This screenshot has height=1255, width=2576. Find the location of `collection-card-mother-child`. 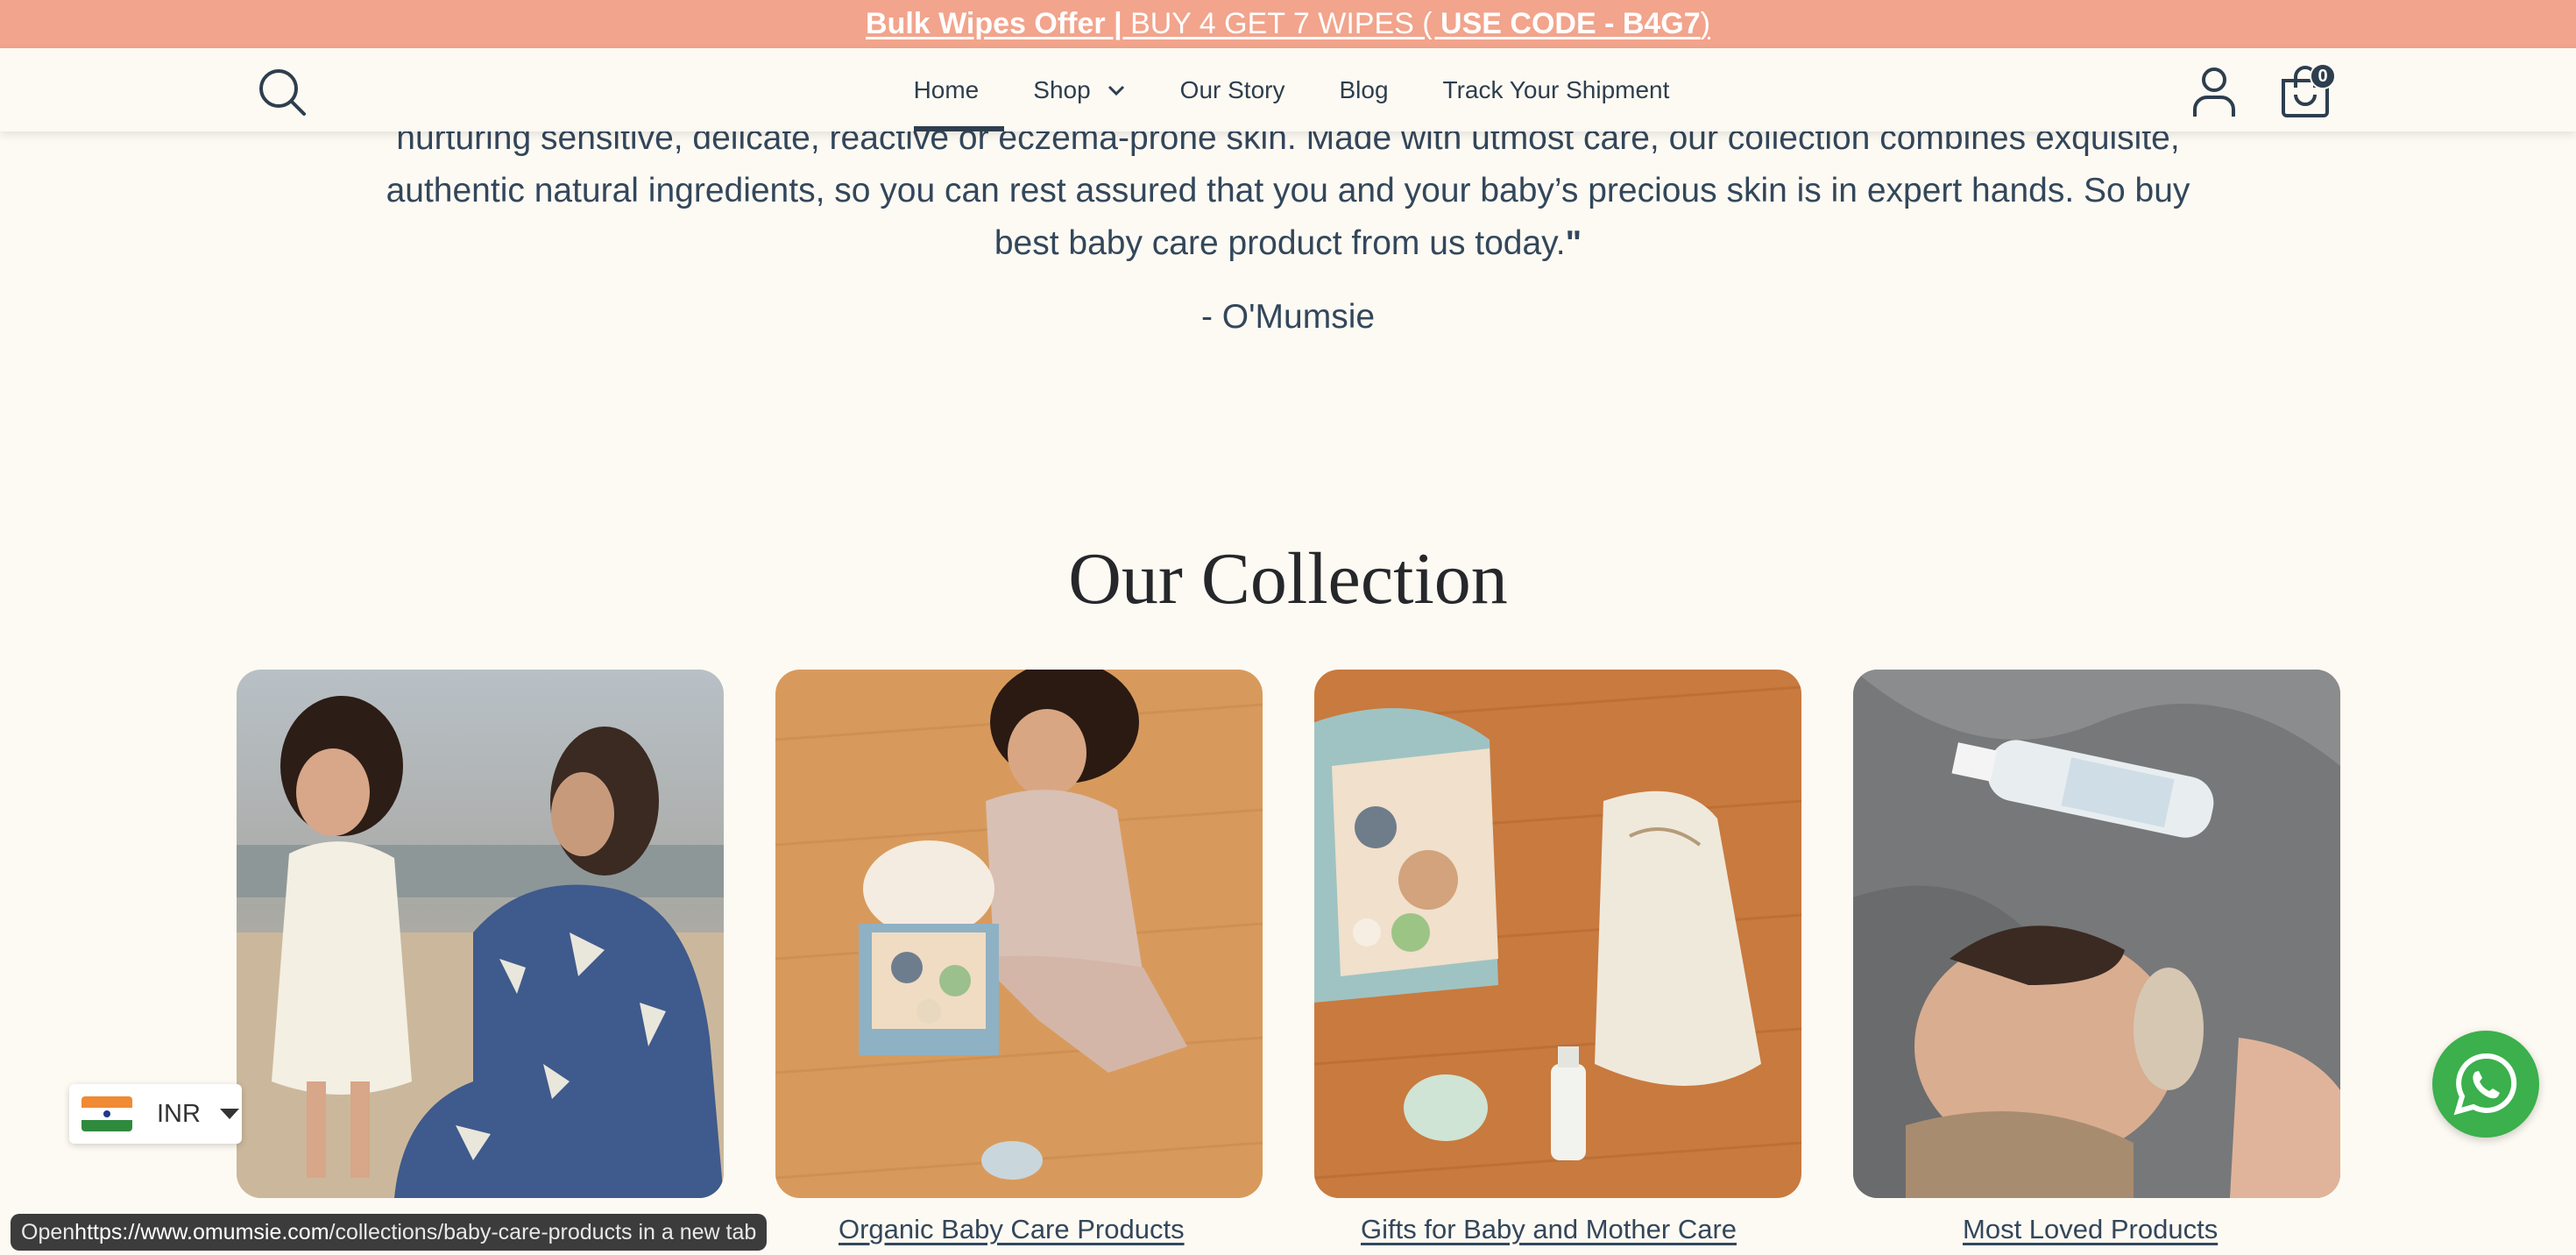

collection-card-mother-child is located at coordinates (480, 934).